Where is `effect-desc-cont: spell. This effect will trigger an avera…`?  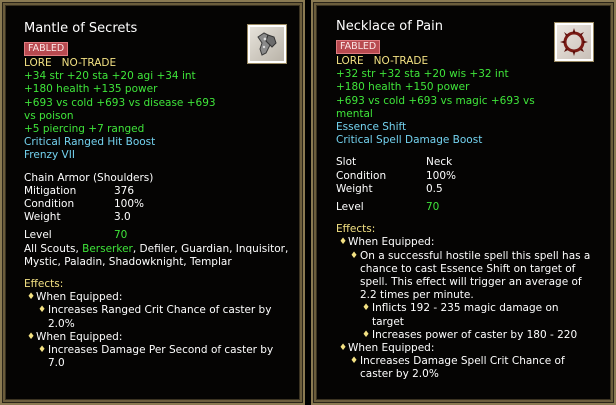 effect-desc-cont: spell. This effect will trigger an avera… is located at coordinates (471, 282).